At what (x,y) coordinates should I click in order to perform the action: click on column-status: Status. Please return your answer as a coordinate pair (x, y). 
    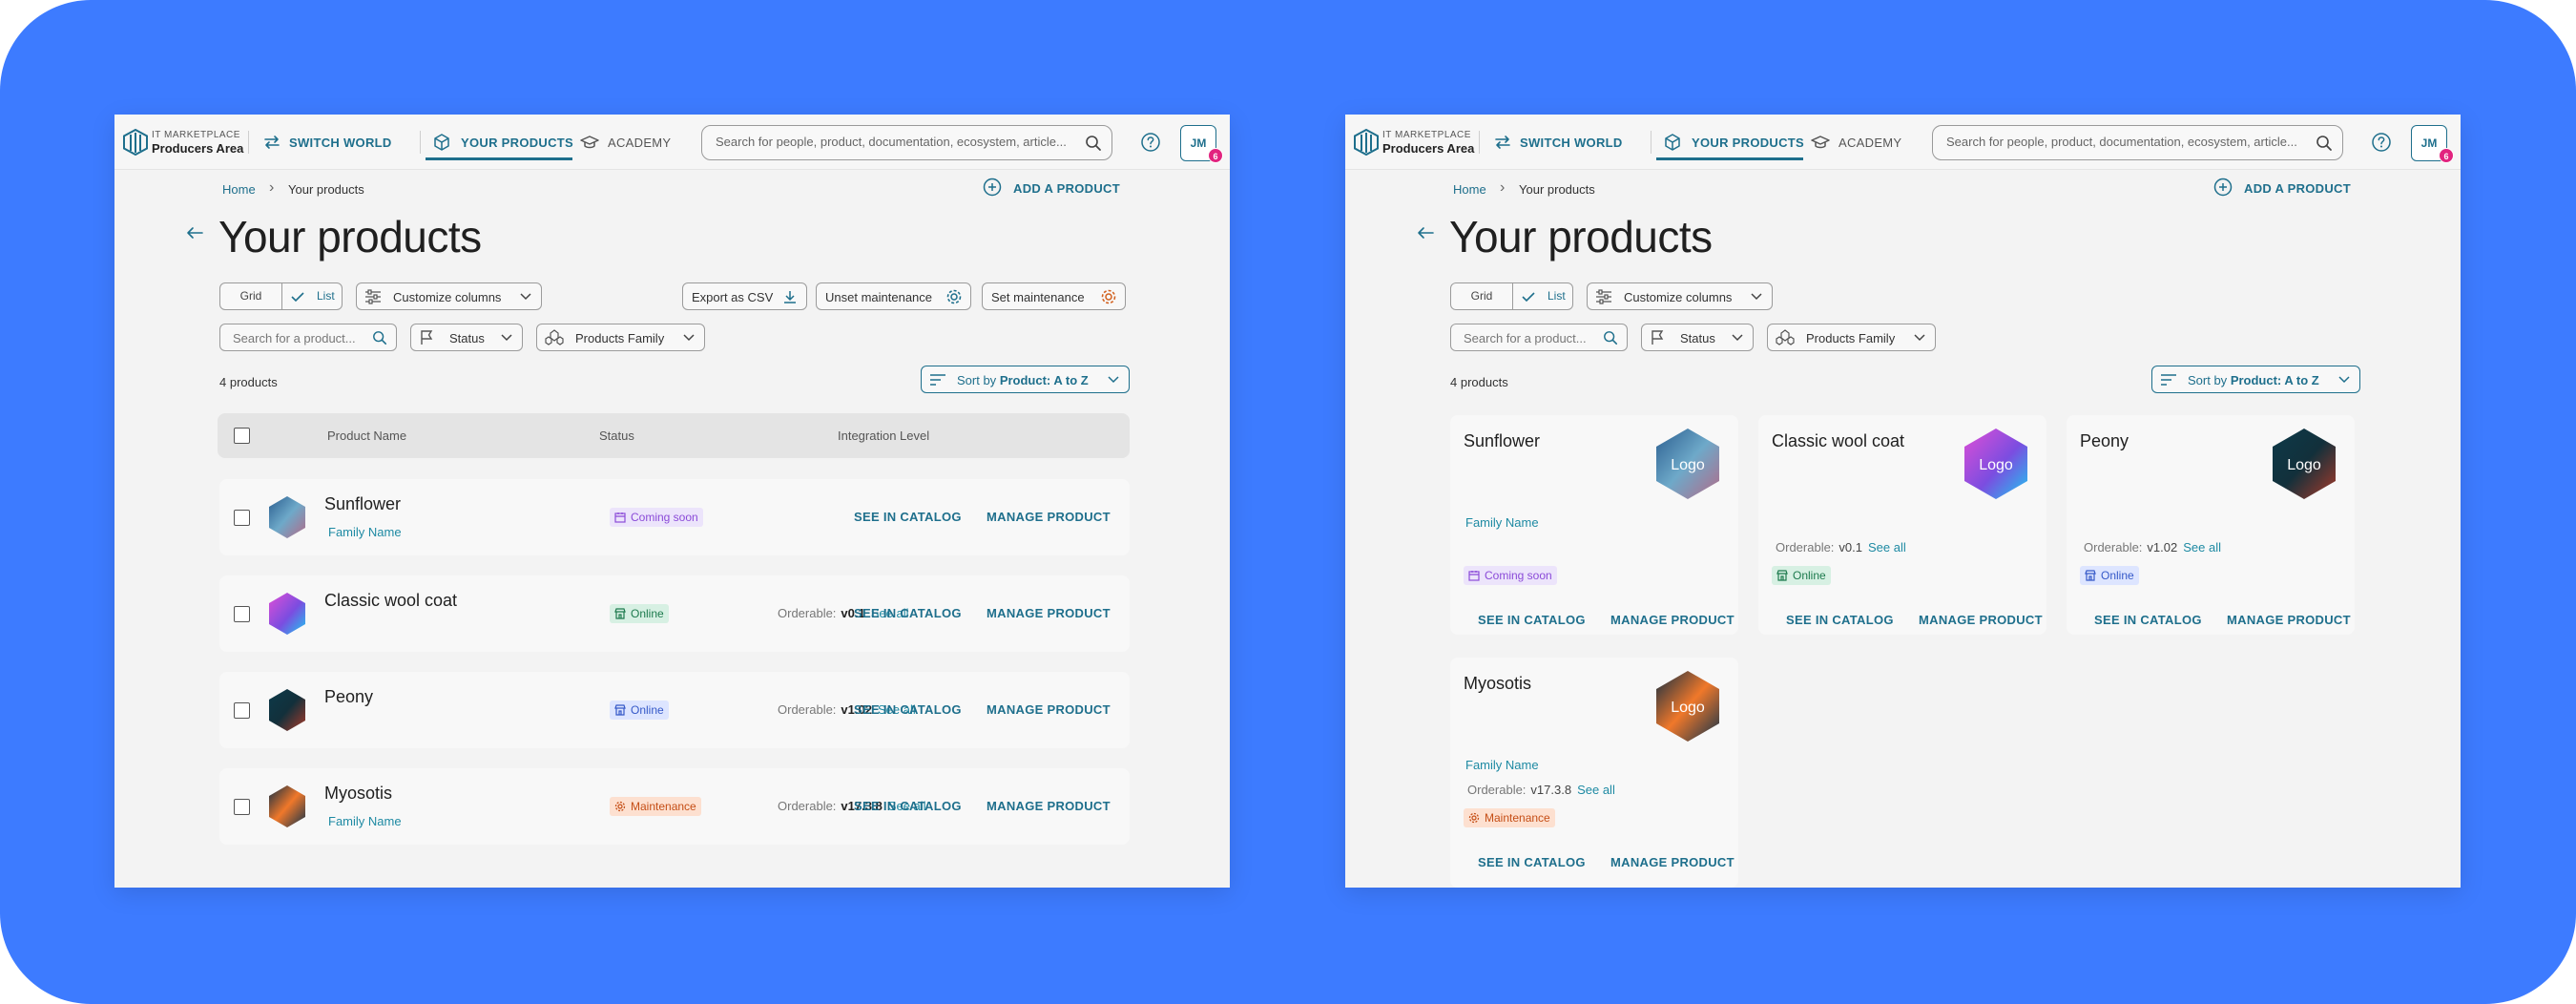
    Looking at the image, I should click on (616, 436).